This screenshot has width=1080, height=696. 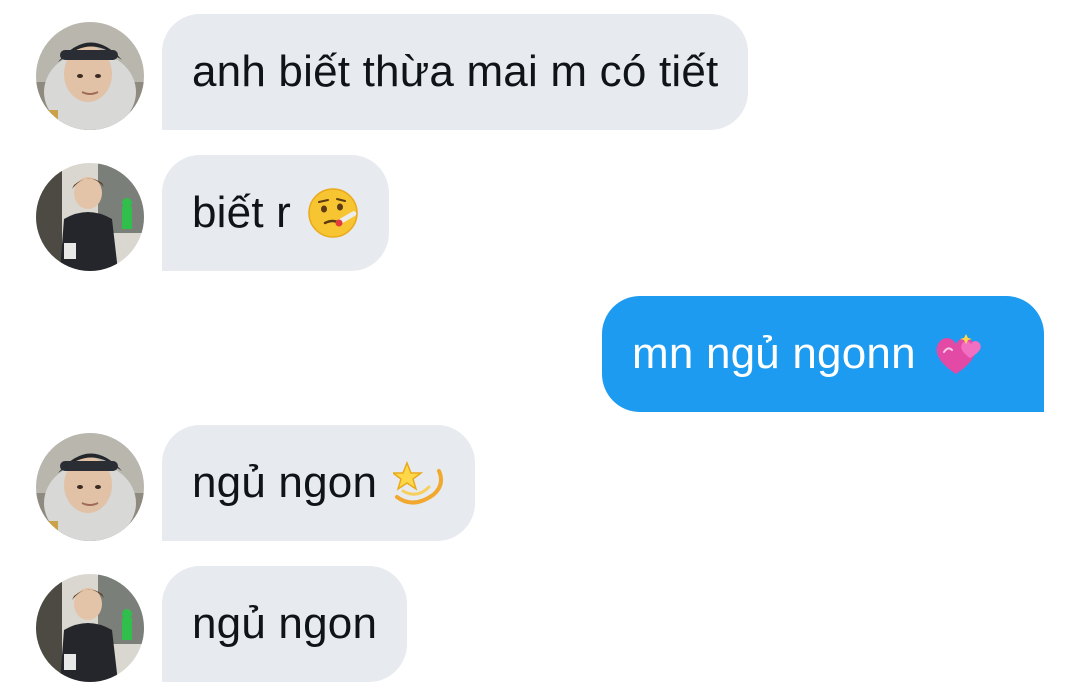 I want to click on message-bubble-outgoing: mn ngủ ngonn, so click(x=823, y=354).